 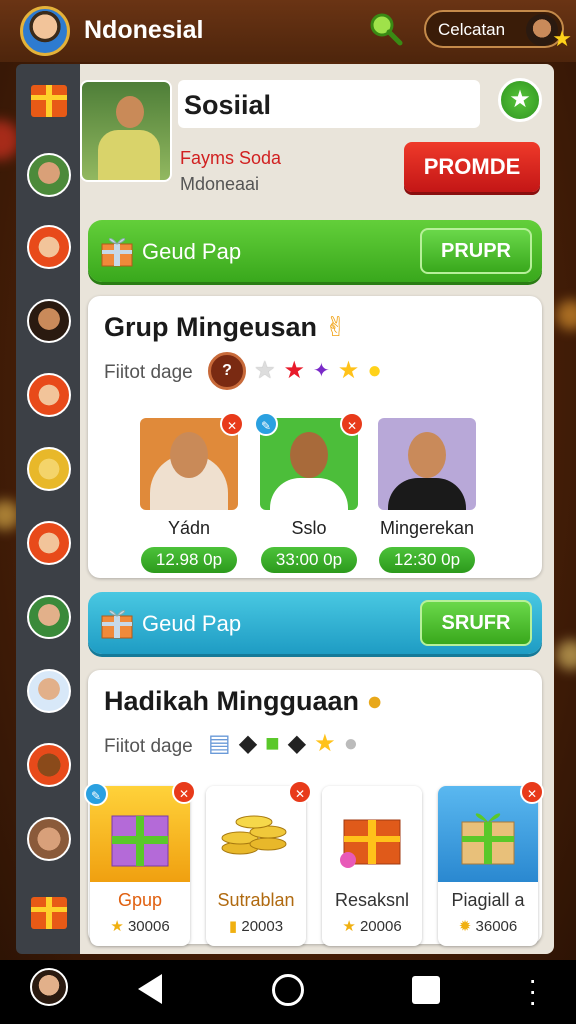 What do you see at coordinates (372, 900) in the screenshot?
I see `prize-name: Resaksnl` at bounding box center [372, 900].